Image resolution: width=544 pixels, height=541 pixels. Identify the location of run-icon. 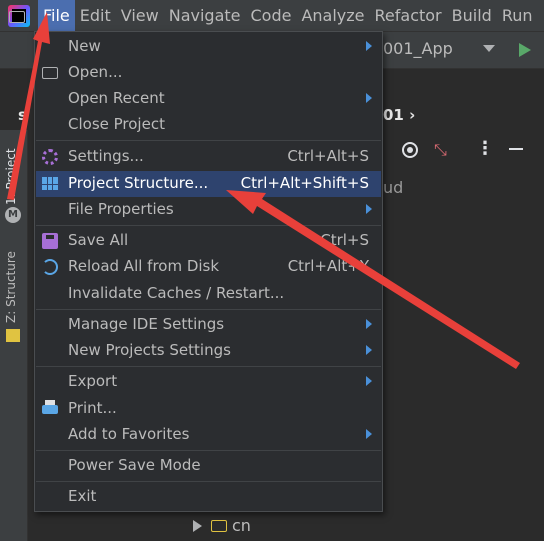
(525, 50).